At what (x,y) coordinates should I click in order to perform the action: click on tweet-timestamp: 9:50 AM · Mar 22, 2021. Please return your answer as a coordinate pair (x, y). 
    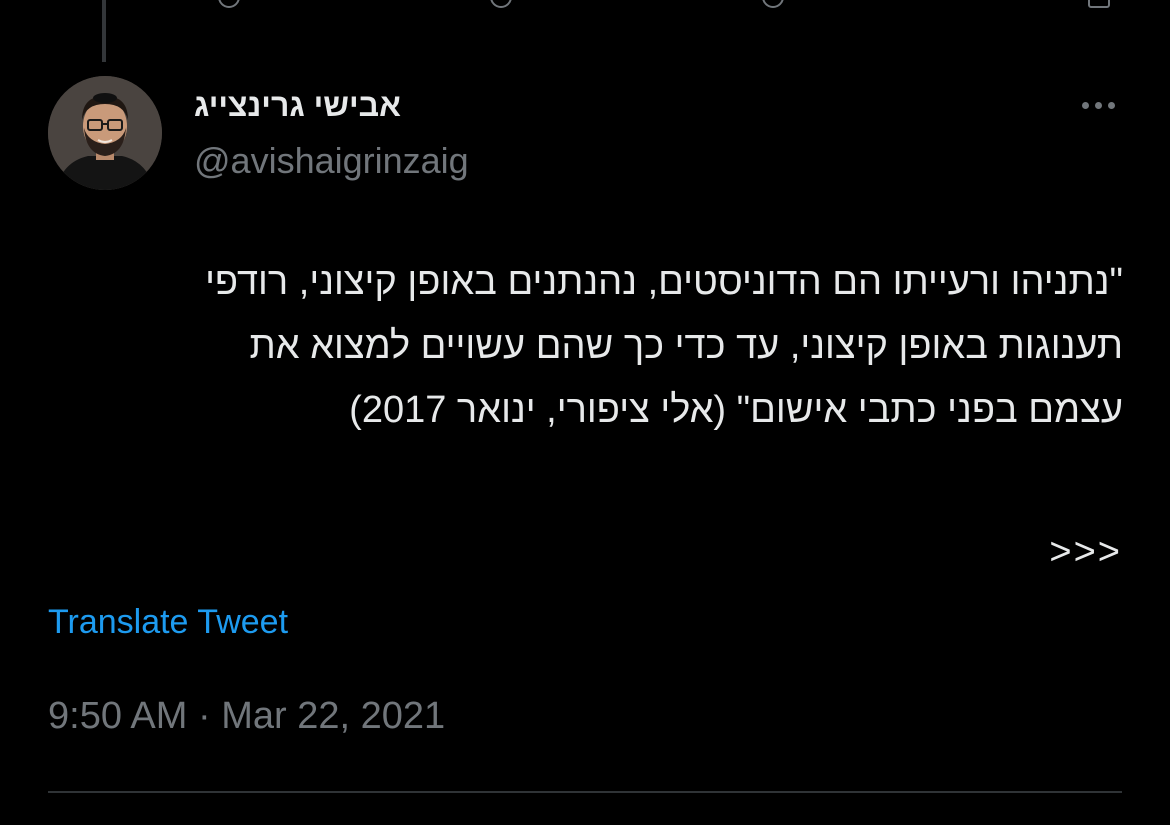
    Looking at the image, I should click on (246, 716).